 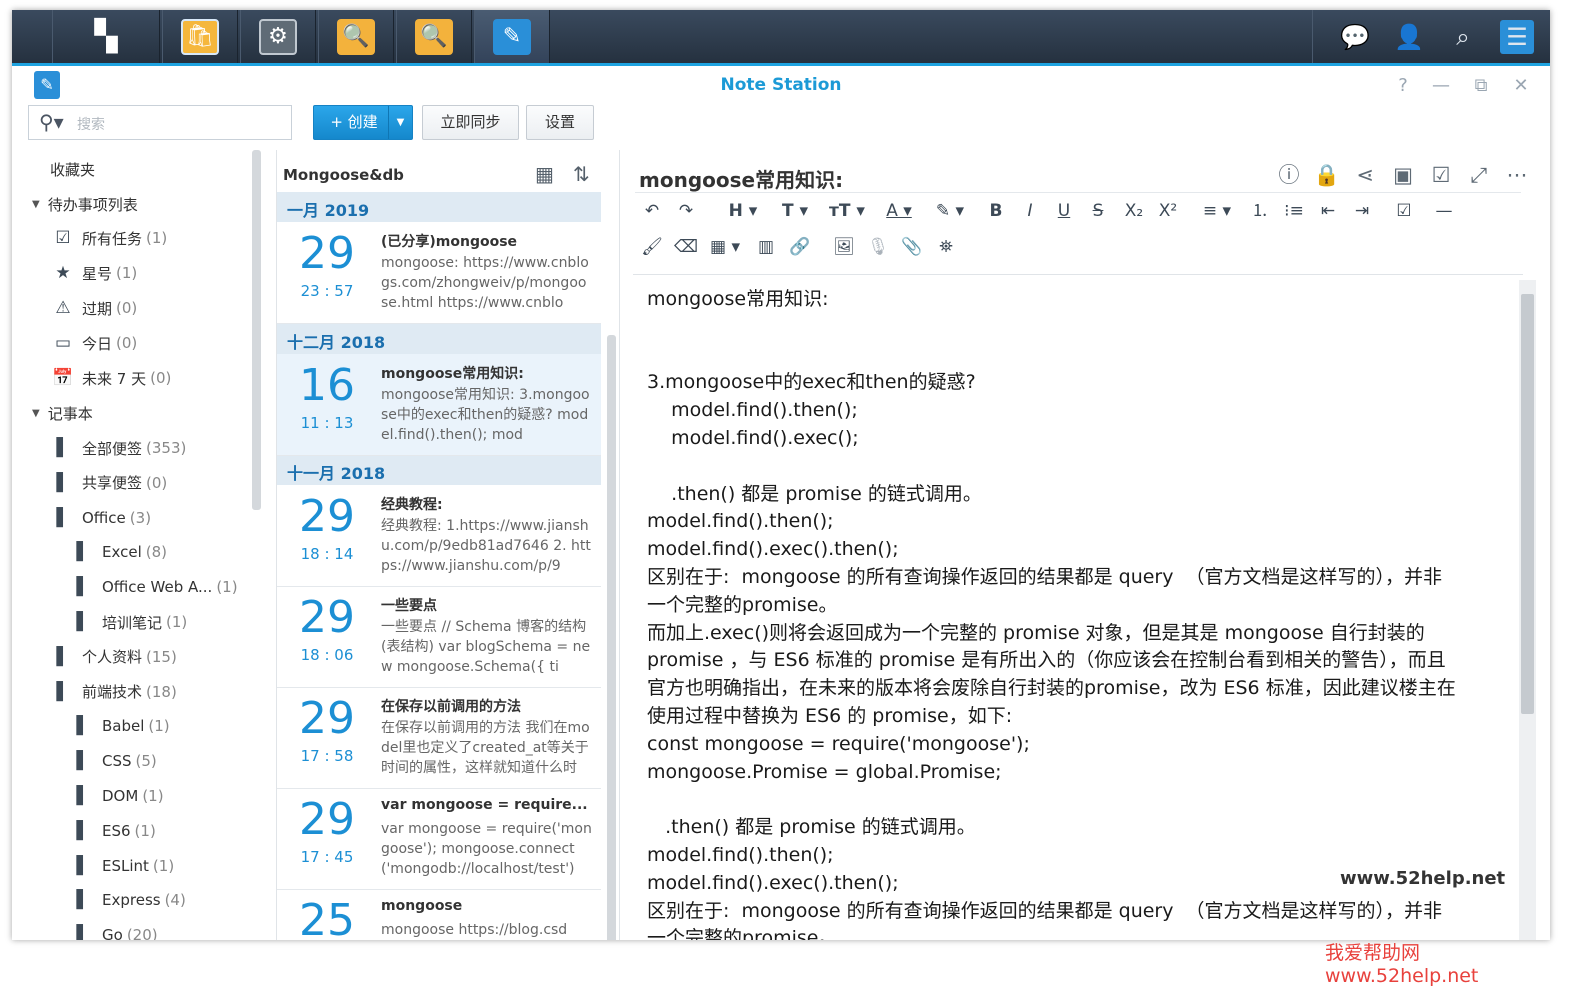 What do you see at coordinates (160, 122) in the screenshot?
I see `search-input: ⚲▾ 搜索` at bounding box center [160, 122].